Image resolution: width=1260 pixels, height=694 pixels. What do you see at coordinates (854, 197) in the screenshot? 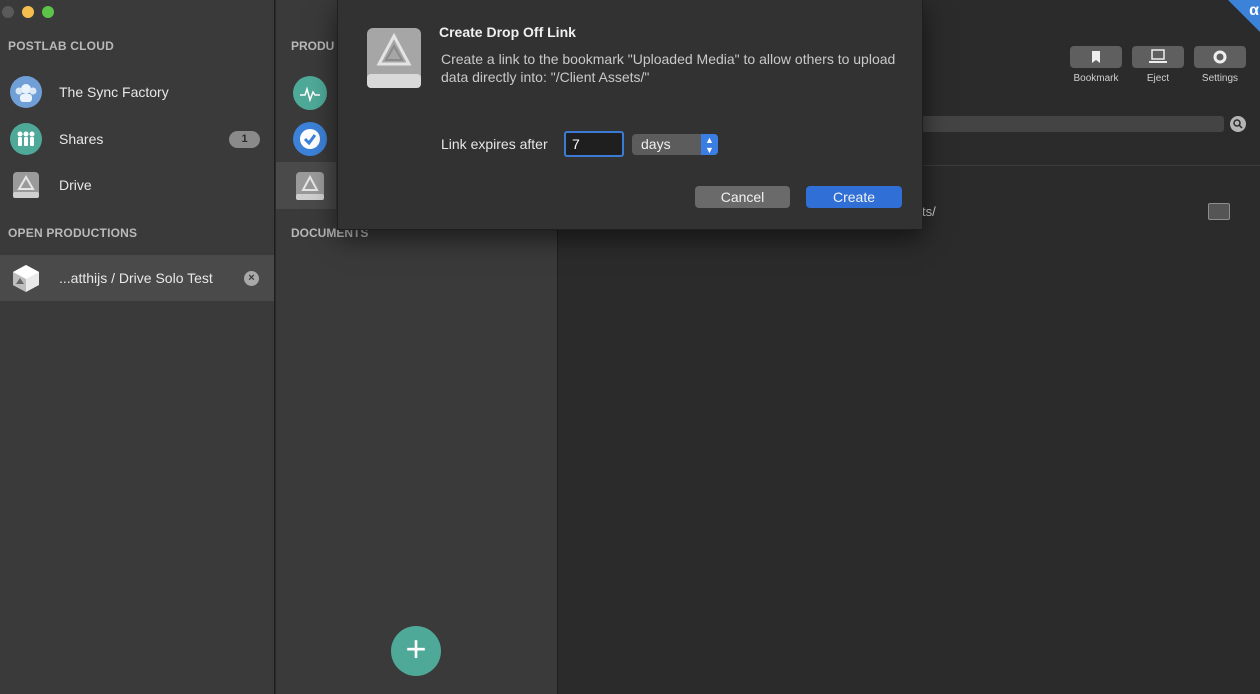
I see `create-button: Create` at bounding box center [854, 197].